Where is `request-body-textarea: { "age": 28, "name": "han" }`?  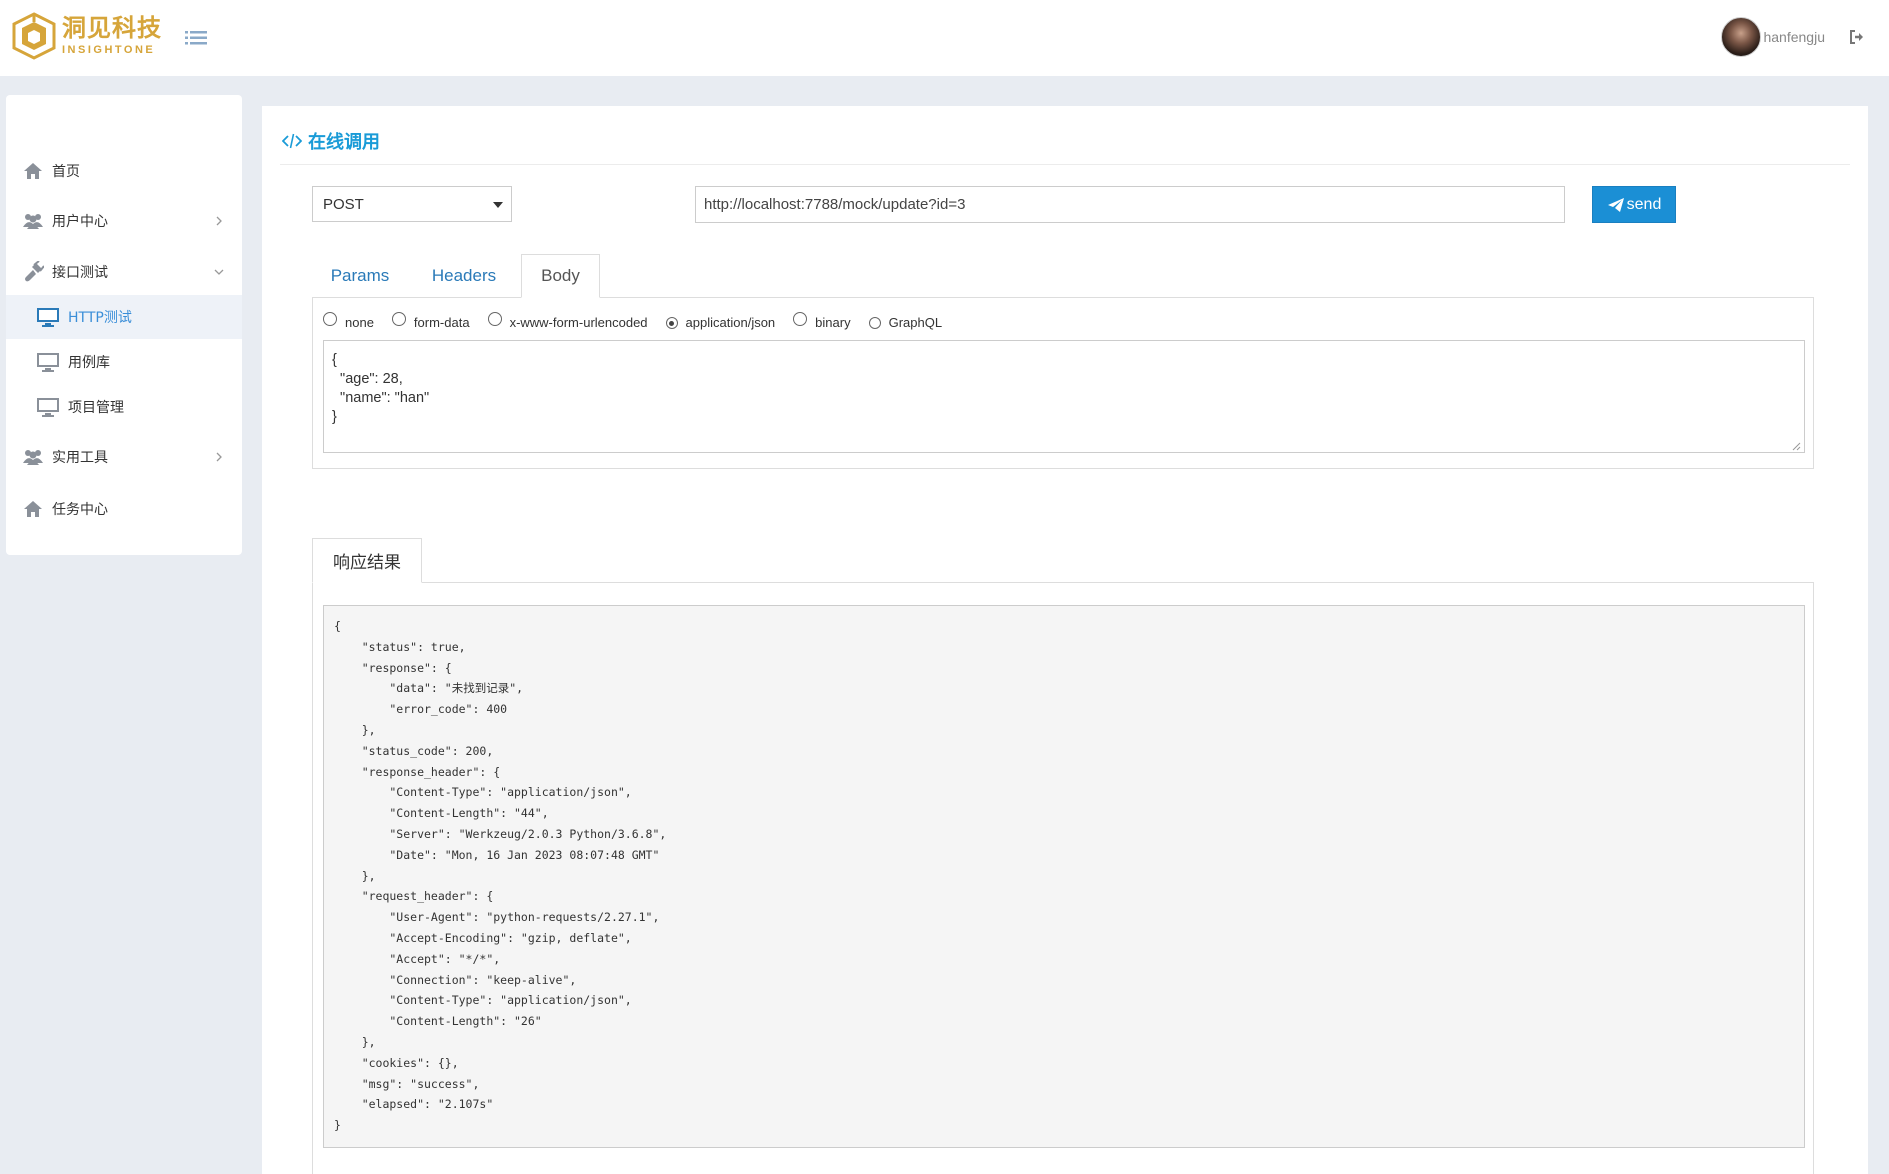
request-body-textarea: { "age": 28, "name": "han" } is located at coordinates (1064, 396).